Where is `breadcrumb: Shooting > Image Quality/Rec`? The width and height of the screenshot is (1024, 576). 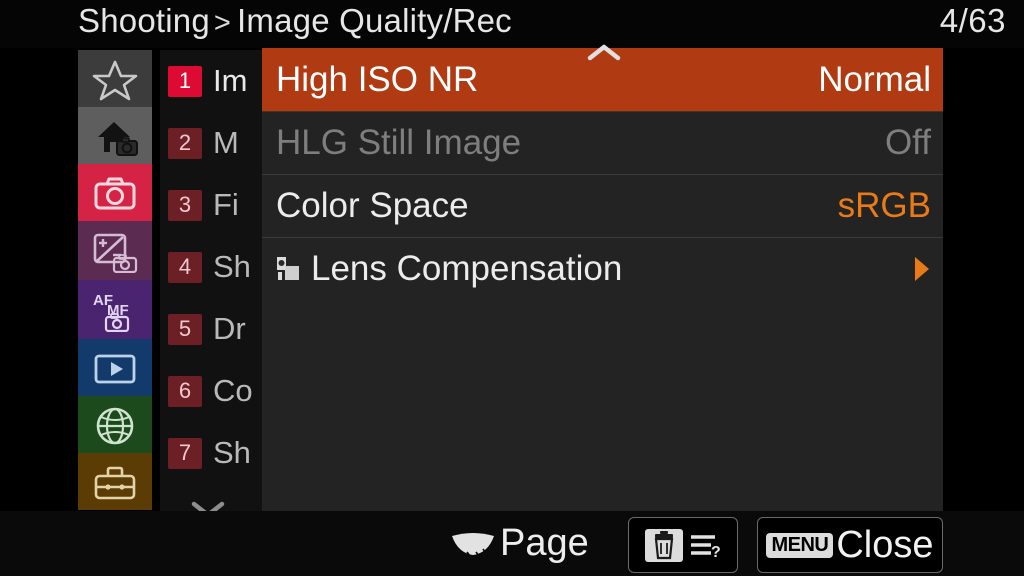
breadcrumb: Shooting > Image Quality/Rec is located at coordinates (295, 21).